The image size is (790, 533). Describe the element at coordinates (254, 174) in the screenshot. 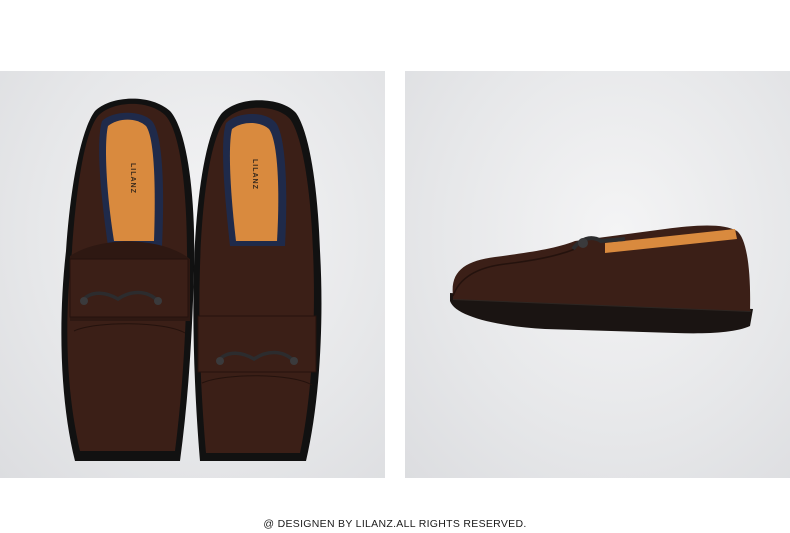

I see `insole-logo-right: LILANZ` at that location.